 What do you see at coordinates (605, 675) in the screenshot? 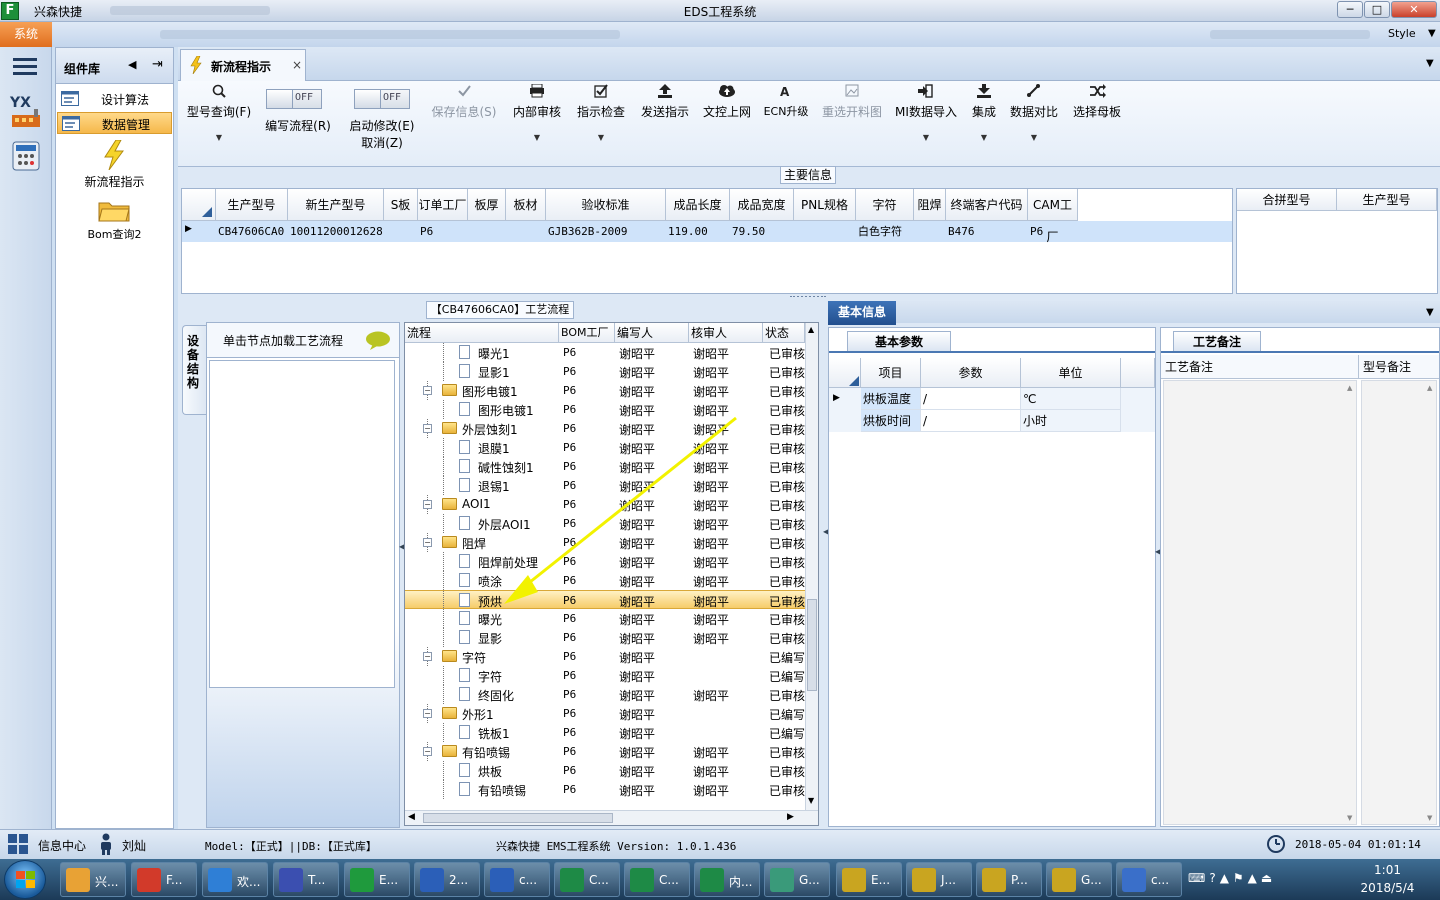
I see `flow-row: 字符 P6 谢昭平 已编写` at bounding box center [605, 675].